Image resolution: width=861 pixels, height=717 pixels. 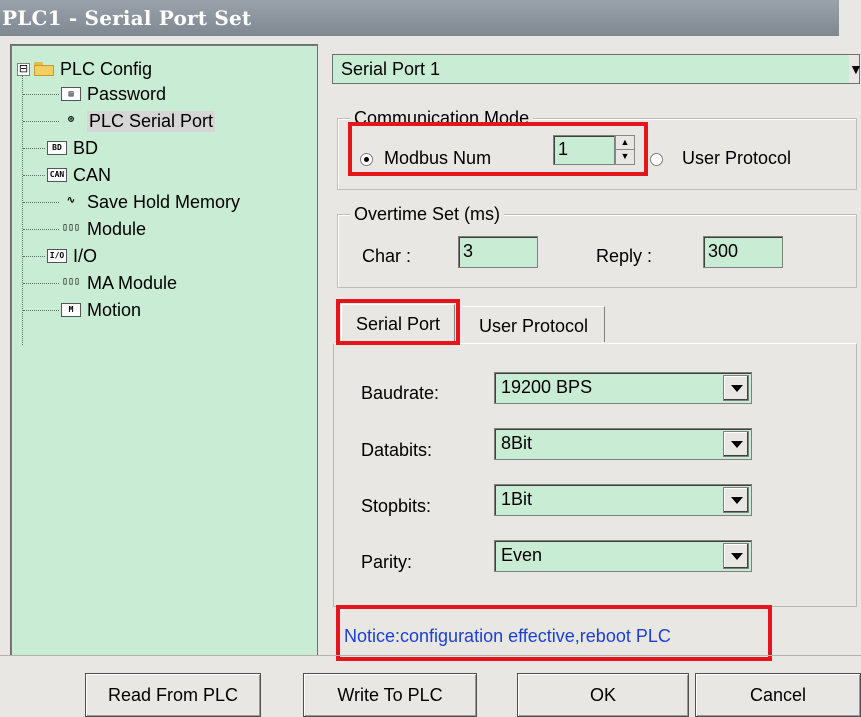 What do you see at coordinates (132, 282) in the screenshot?
I see `tree-item-label: MA Module` at bounding box center [132, 282].